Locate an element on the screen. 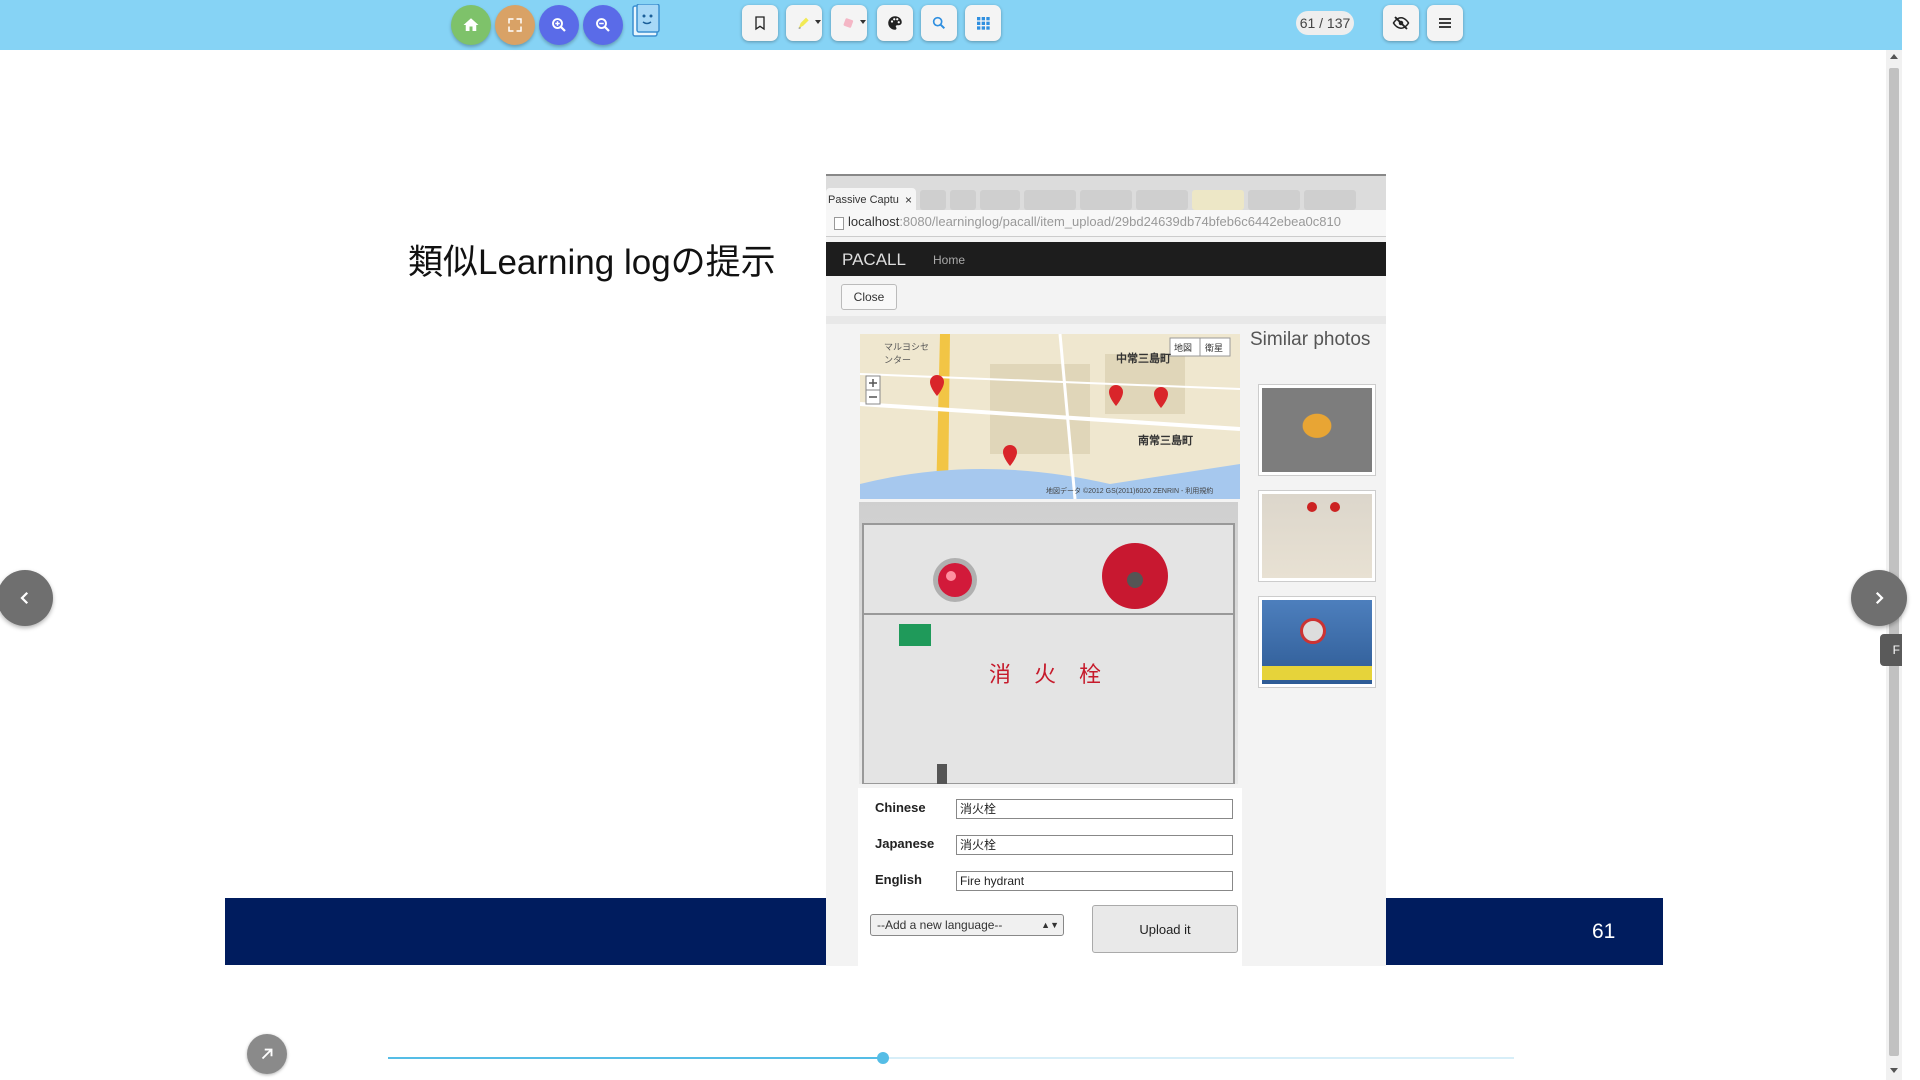 The height and width of the screenshot is (1080, 1920). japanese-label: Japanese is located at coordinates (905, 843).